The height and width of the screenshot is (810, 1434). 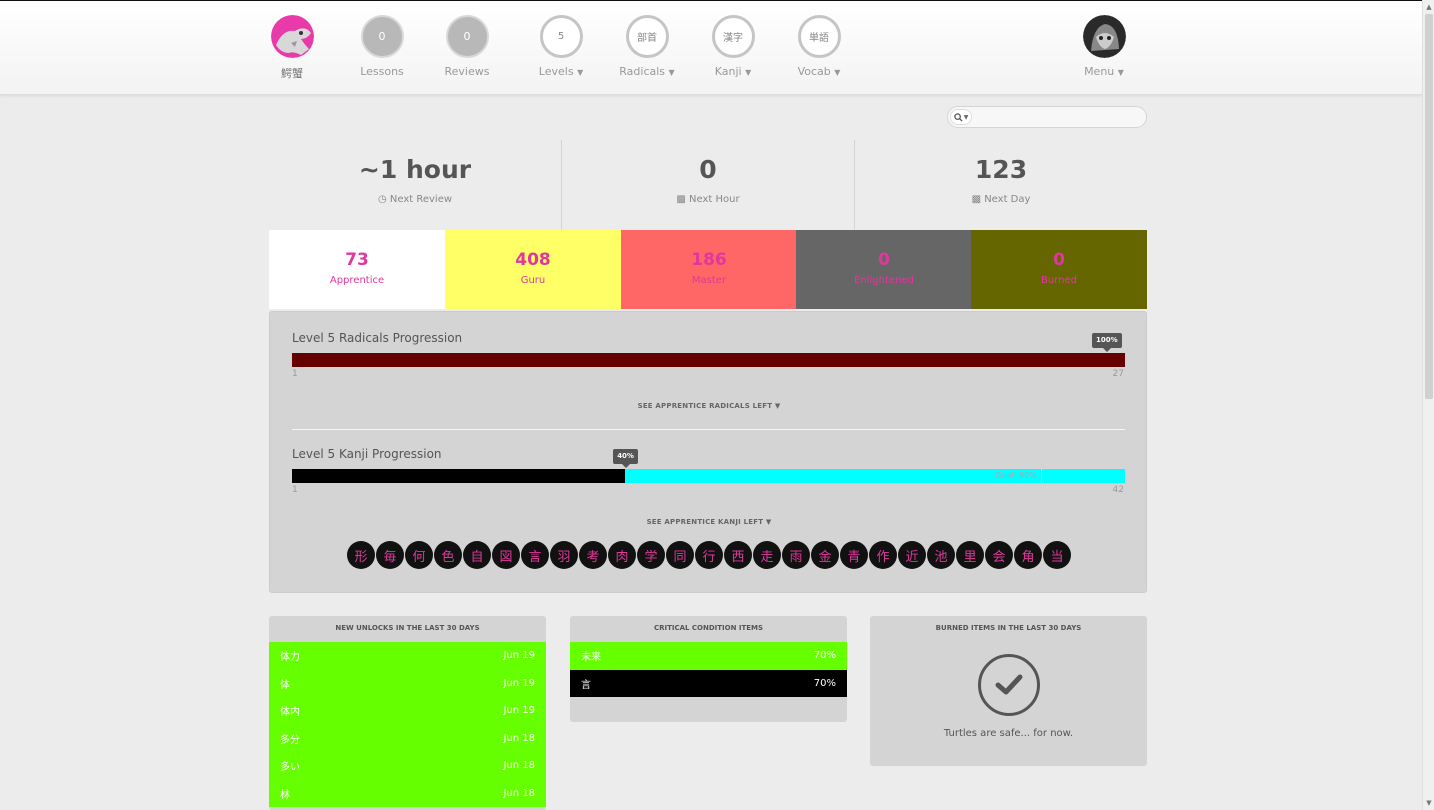 I want to click on list-item: 体 Jun 19, so click(x=407, y=683).